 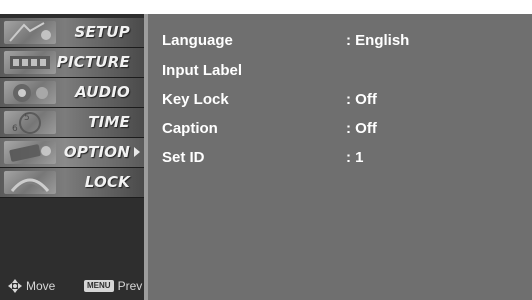 What do you see at coordinates (72, 183) in the screenshot?
I see `menu-item-lock: LOCK` at bounding box center [72, 183].